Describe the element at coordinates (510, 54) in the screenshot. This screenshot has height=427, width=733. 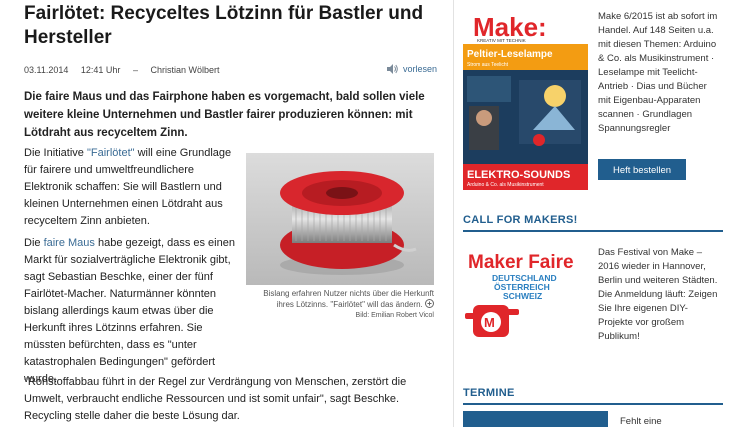
I see `cover-headline-1: Peltier-Leselampe` at that location.